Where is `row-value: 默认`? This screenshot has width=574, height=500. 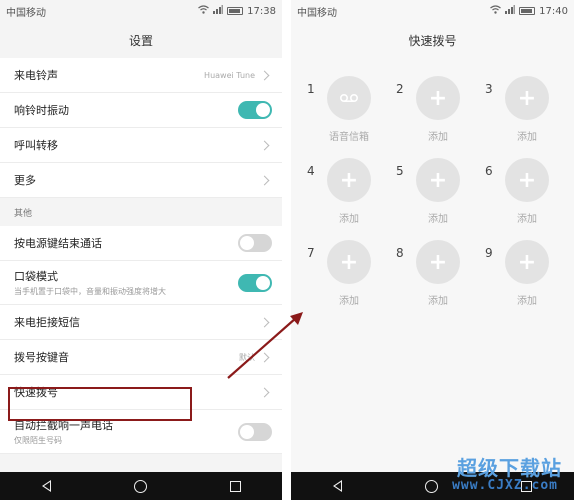 row-value: 默认 is located at coordinates (247, 357).